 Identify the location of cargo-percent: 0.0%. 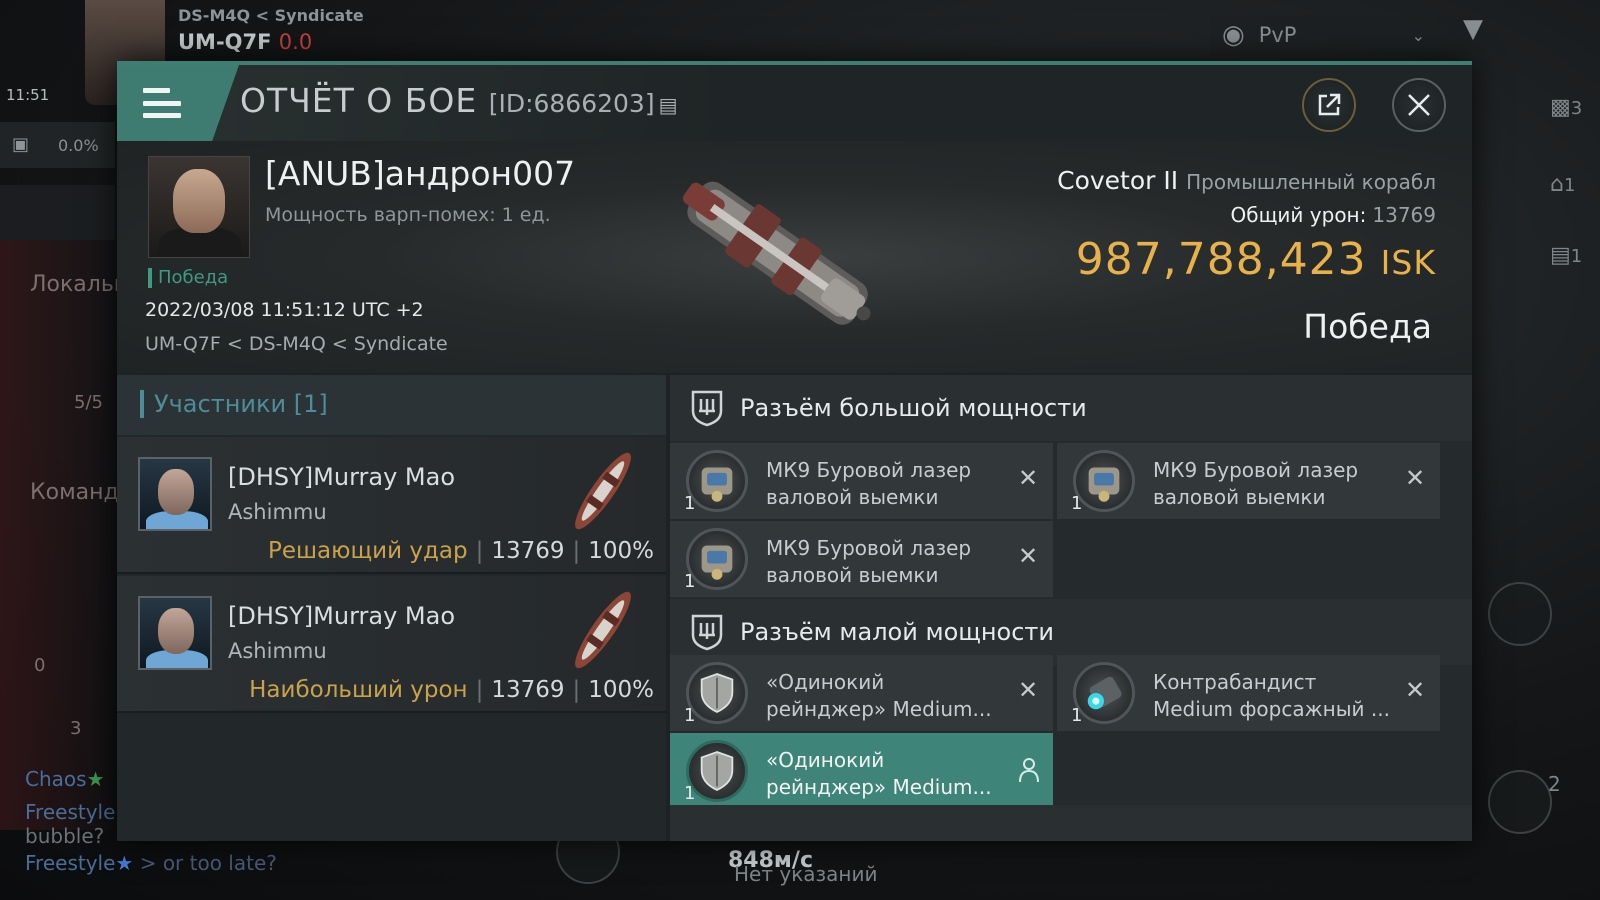
(78, 145).